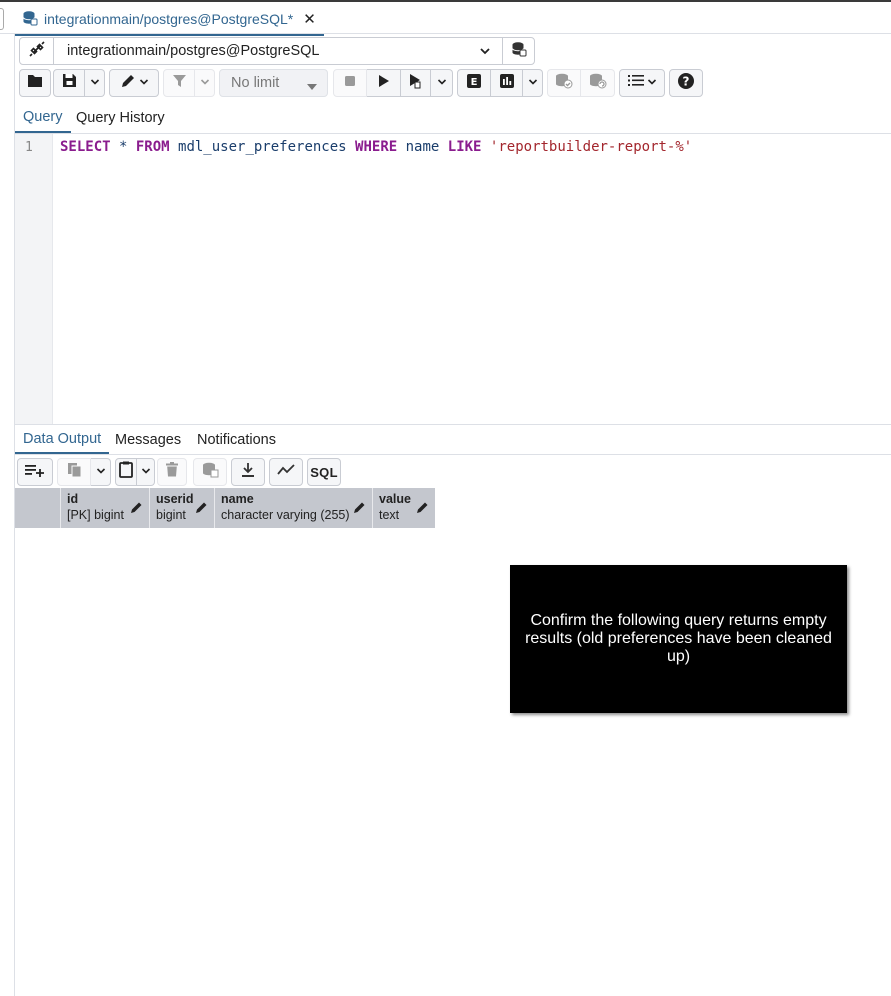  I want to click on paste-button, so click(126, 472).